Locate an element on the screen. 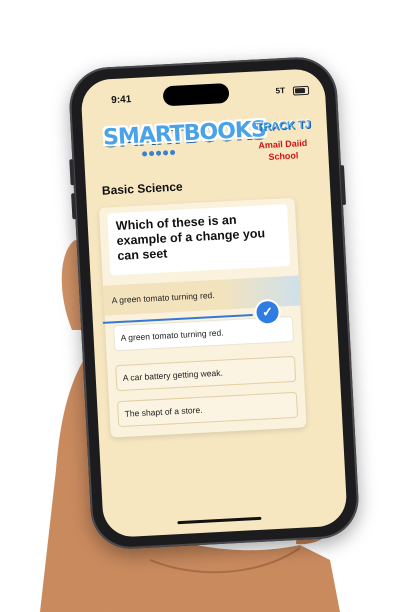 This screenshot has height=612, width=408. status-time: 9:41 is located at coordinates (121, 100).